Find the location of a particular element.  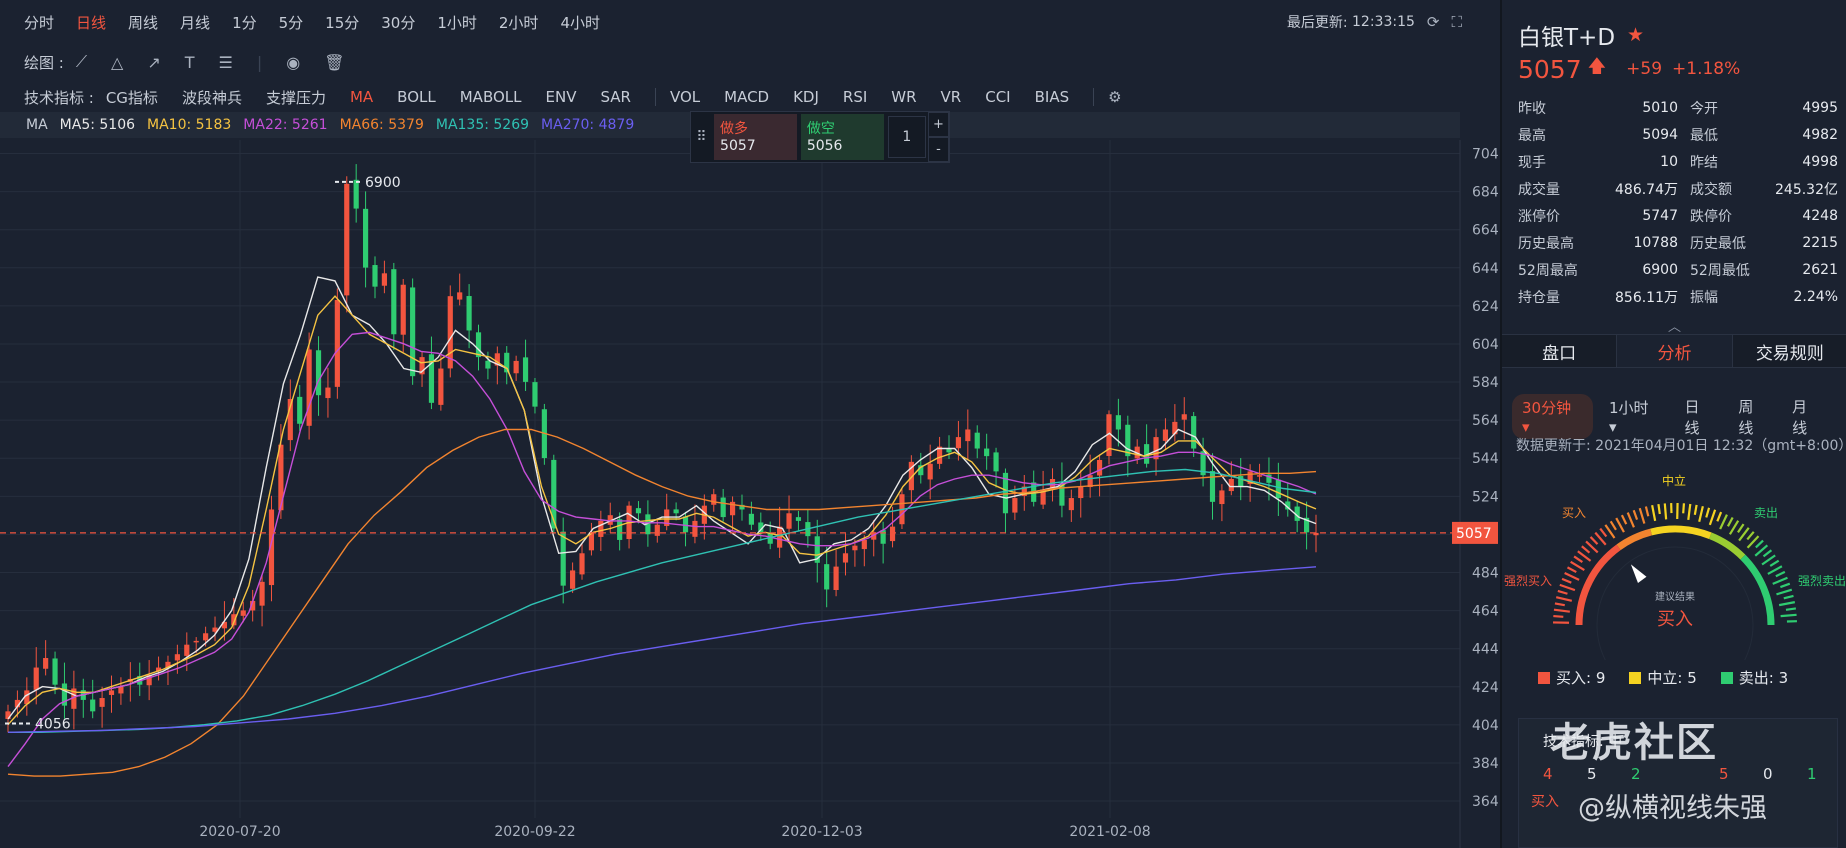

analysis-period-tabs: 30分钟 ▾ 1小时 ▾ 日线 周线 月线 is located at coordinates (1679, 416).